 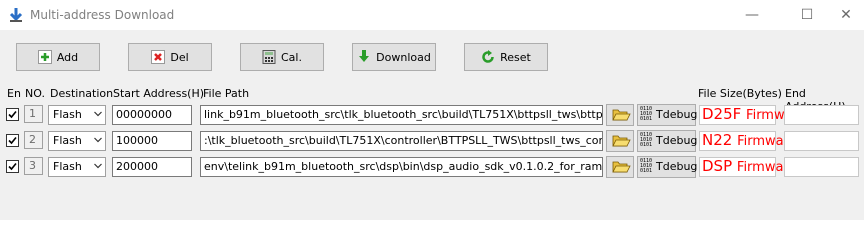 I want to click on del-button: Del, so click(x=170, y=57).